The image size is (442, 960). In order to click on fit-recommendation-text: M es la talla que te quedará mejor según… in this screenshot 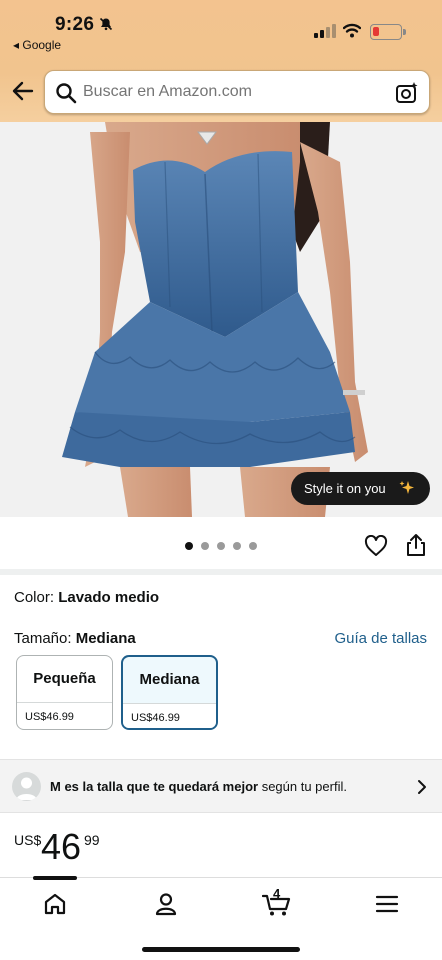, I will do `click(198, 786)`.